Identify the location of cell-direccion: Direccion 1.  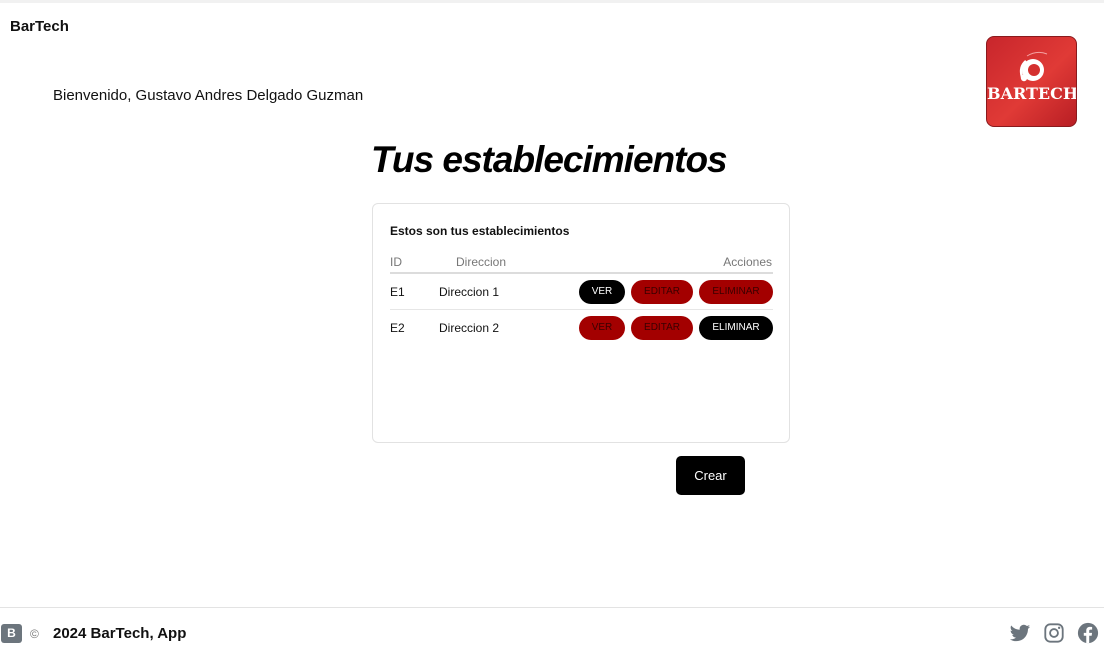
(469, 292).